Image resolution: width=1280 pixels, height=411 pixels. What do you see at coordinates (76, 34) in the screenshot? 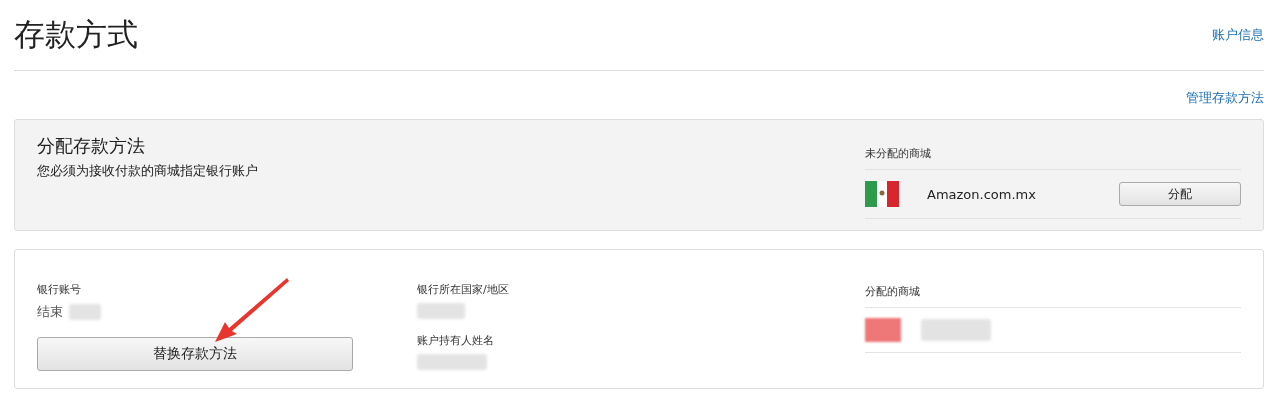
I see `page-title: 存款方式` at bounding box center [76, 34].